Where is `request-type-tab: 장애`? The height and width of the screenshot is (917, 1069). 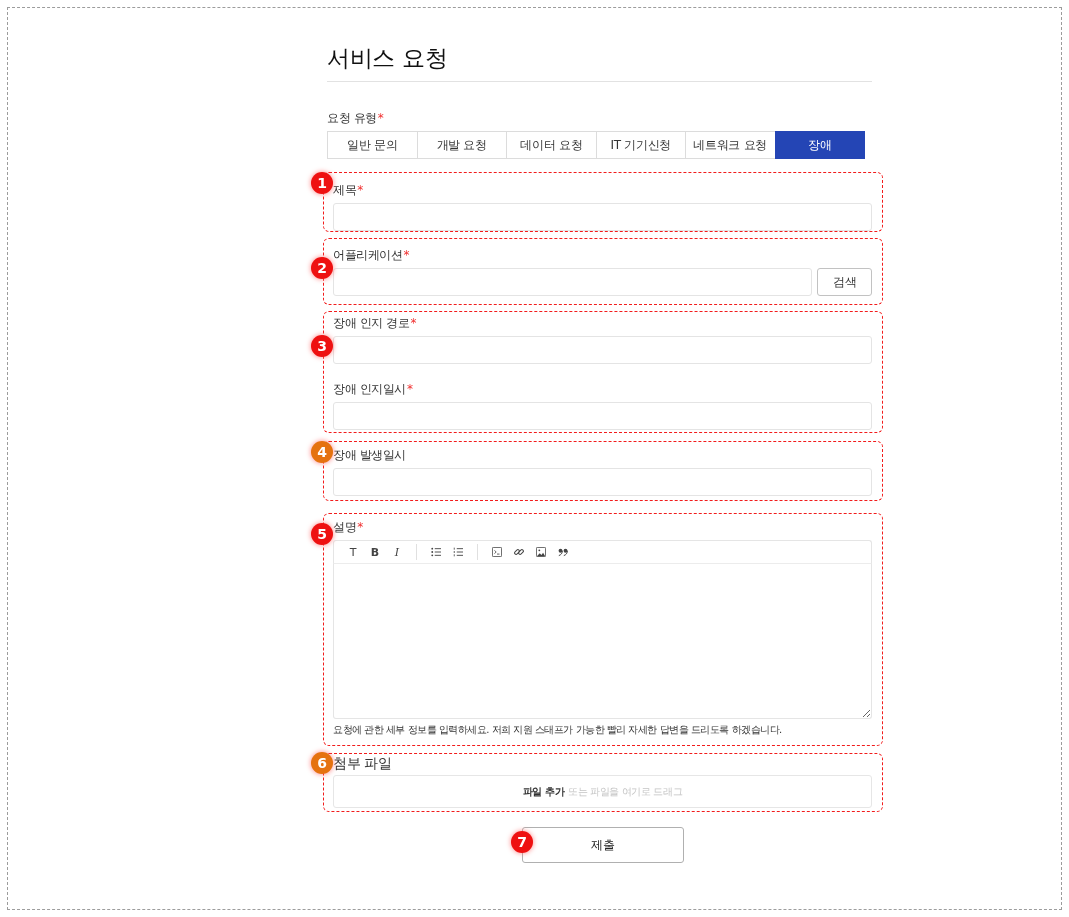
request-type-tab: 장애 is located at coordinates (819, 145).